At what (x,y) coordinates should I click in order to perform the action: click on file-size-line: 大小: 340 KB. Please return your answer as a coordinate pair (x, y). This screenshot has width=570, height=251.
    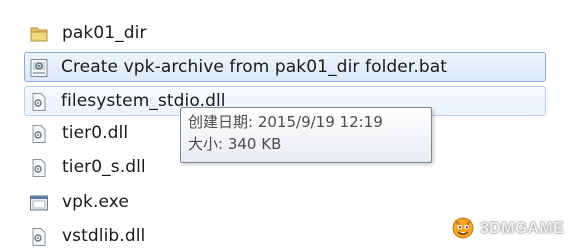
    Looking at the image, I should click on (309, 144).